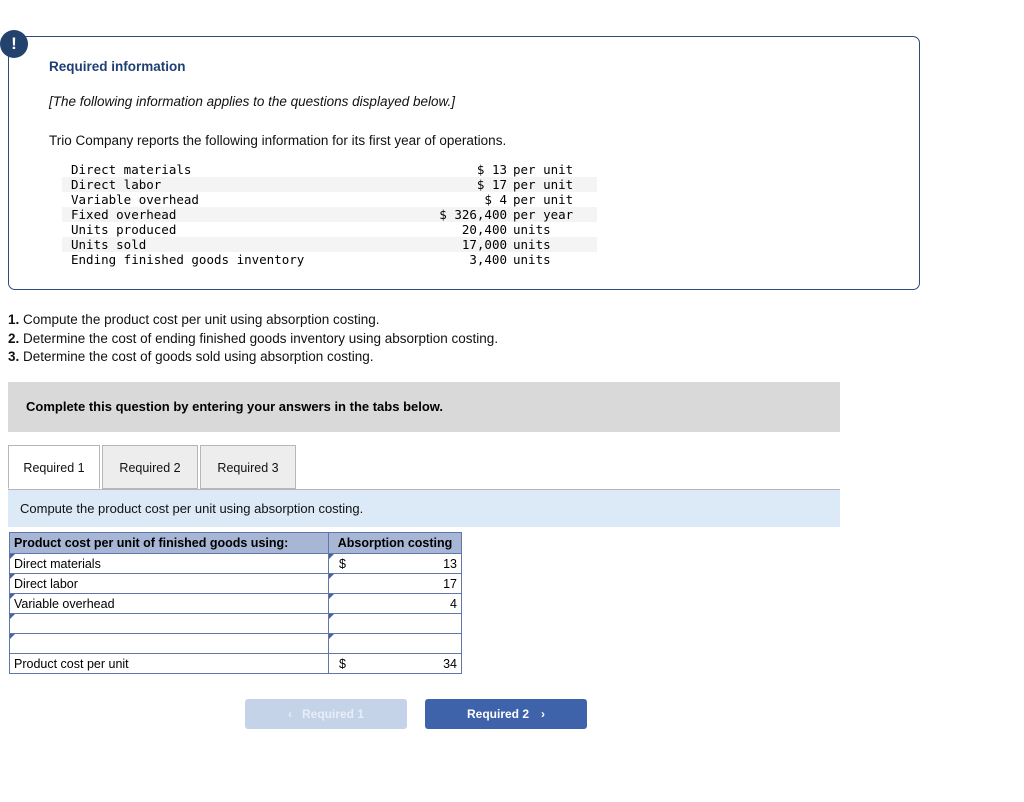 Image resolution: width=1024 pixels, height=802 pixels. Describe the element at coordinates (169, 563) in the screenshot. I see `row-label-input: Direct materials` at that location.